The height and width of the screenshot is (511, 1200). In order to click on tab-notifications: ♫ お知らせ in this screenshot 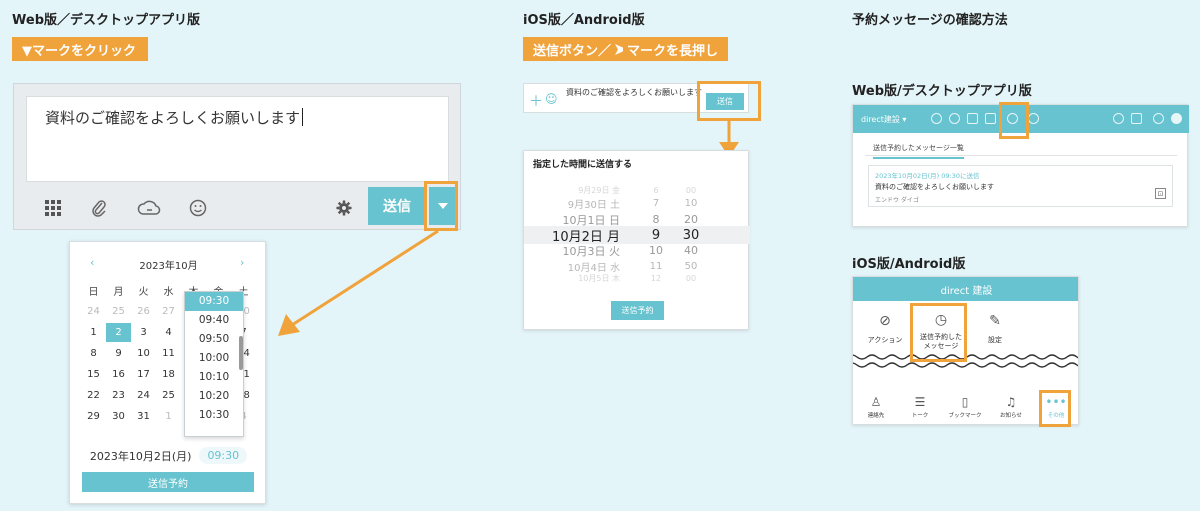, I will do `click(1011, 407)`.